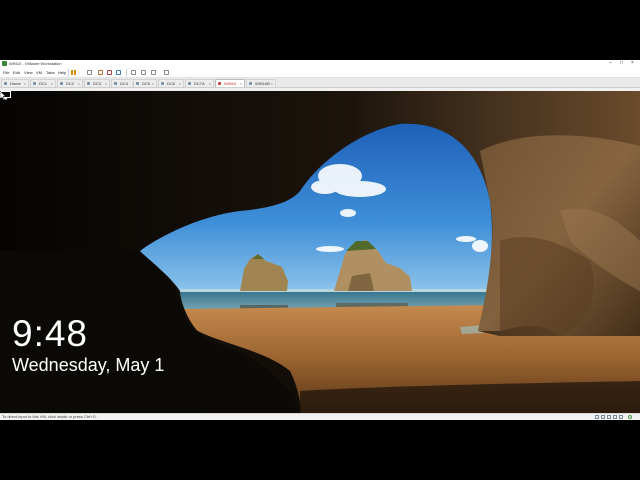 This screenshot has height=480, width=640. I want to click on title-bar: WIN10 - VMware Workstation – □ ×, so click(320, 63).